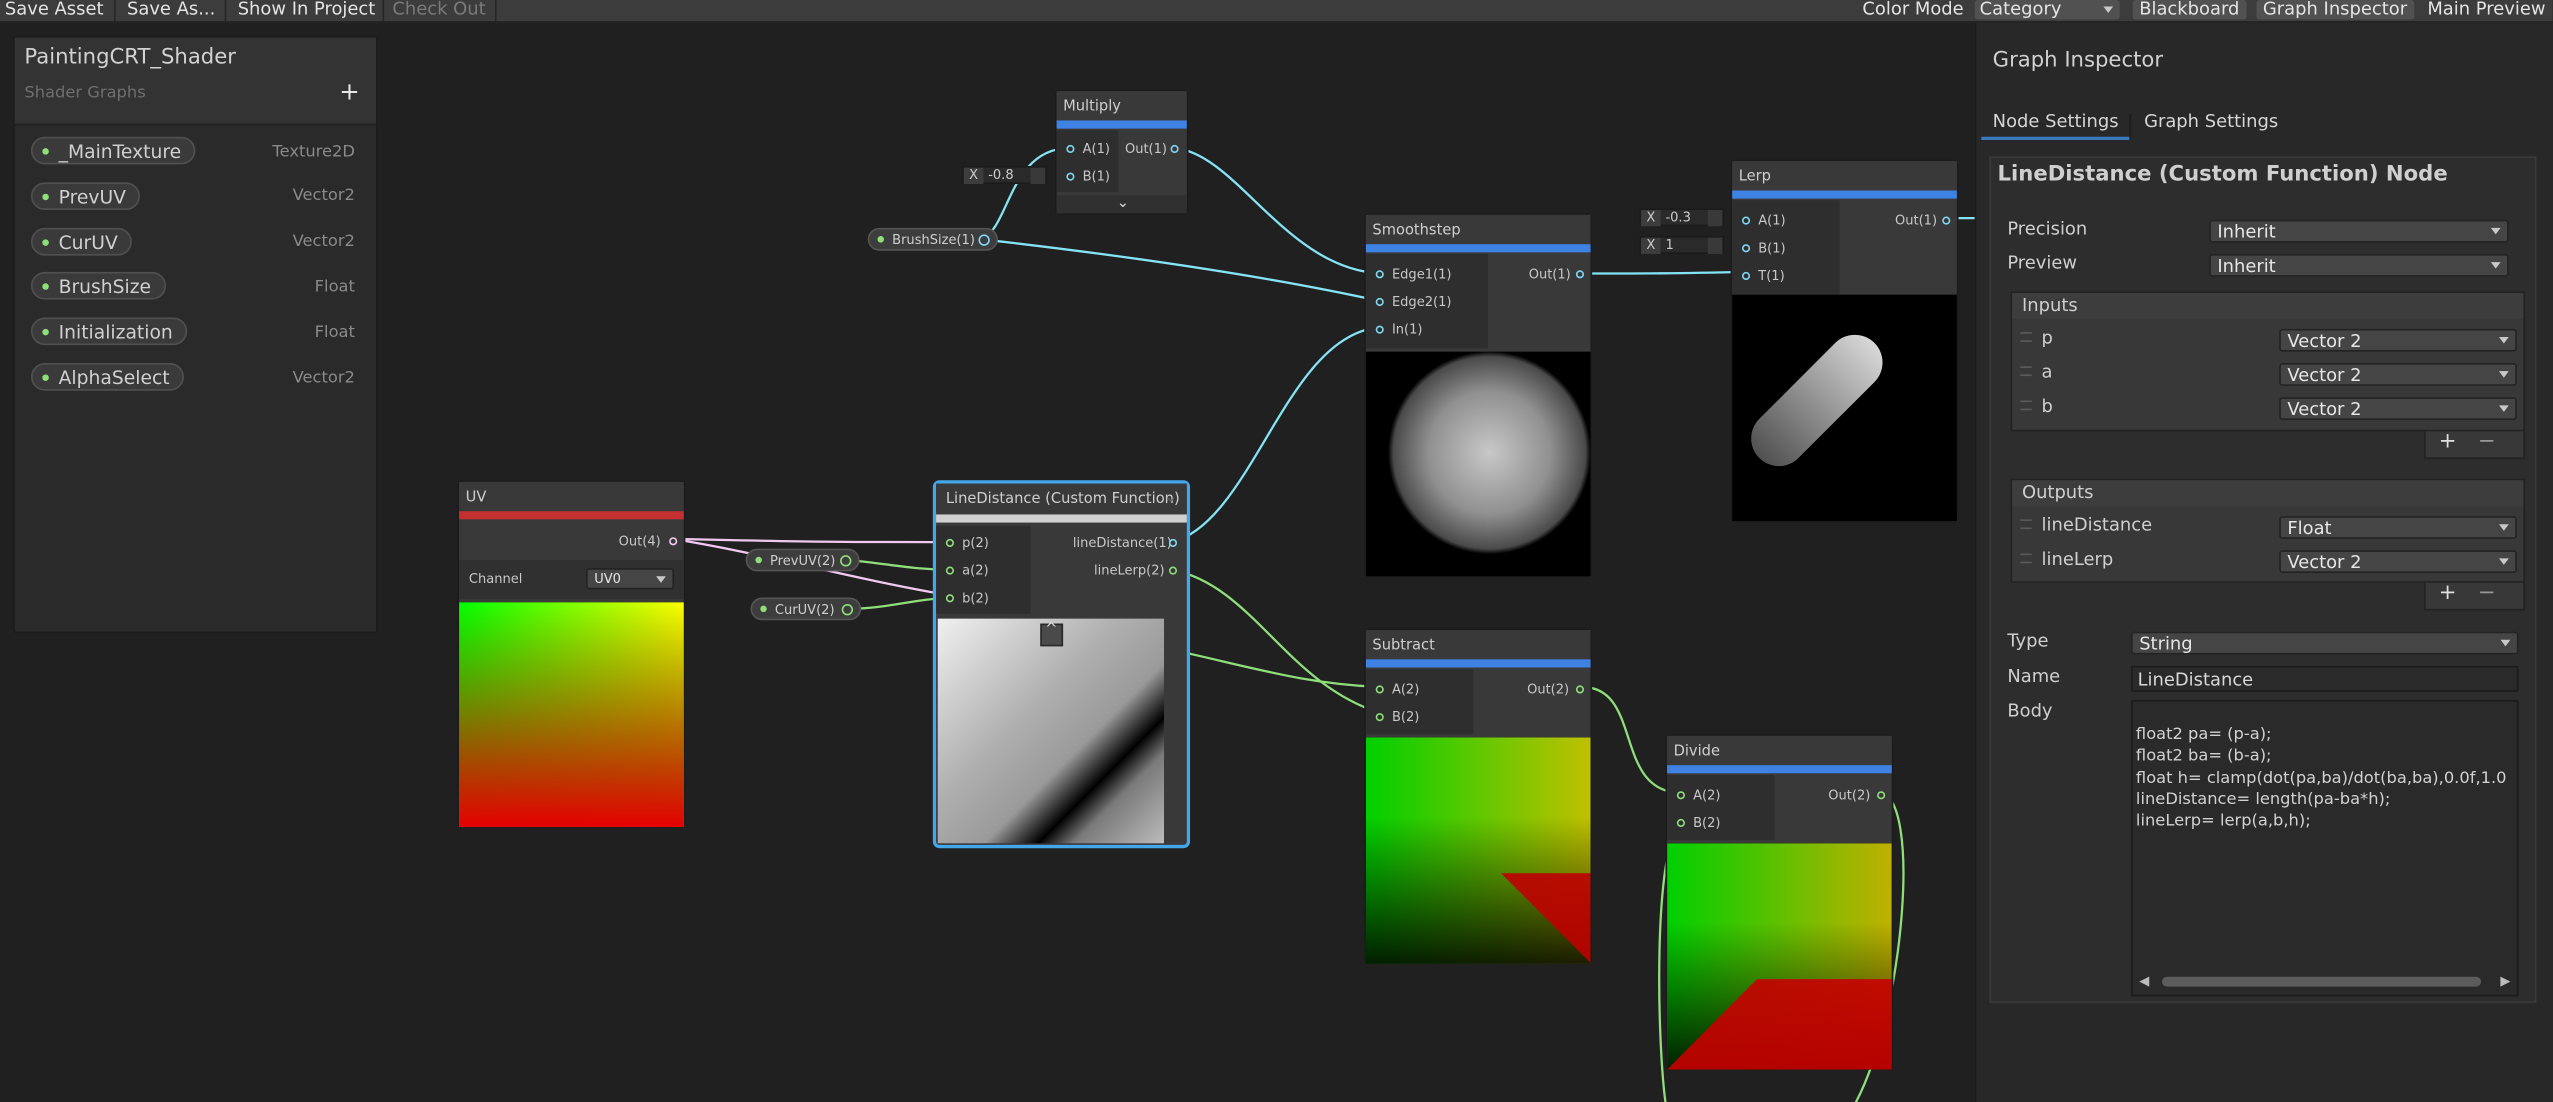 The height and width of the screenshot is (1102, 2553). I want to click on subtract-node: Subtract A(2) B(2) Out(2), so click(1478, 796).